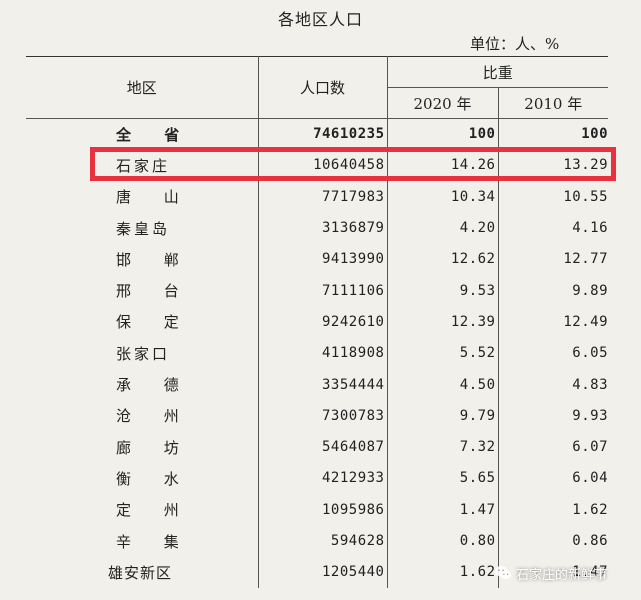  I want to click on header-year-2010: 2010 年, so click(553, 103).